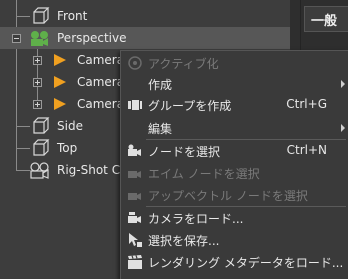 The width and height of the screenshot is (348, 279). Describe the element at coordinates (234, 83) in the screenshot. I see `menu-item-create: 作成` at that location.